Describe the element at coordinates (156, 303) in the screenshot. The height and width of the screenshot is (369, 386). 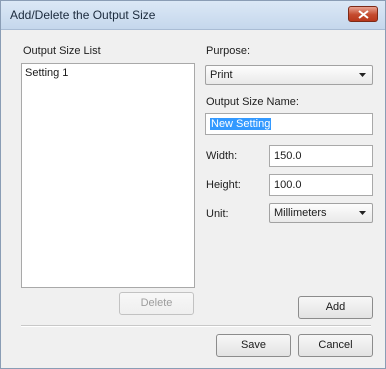
I see `delete-button: Delete` at that location.